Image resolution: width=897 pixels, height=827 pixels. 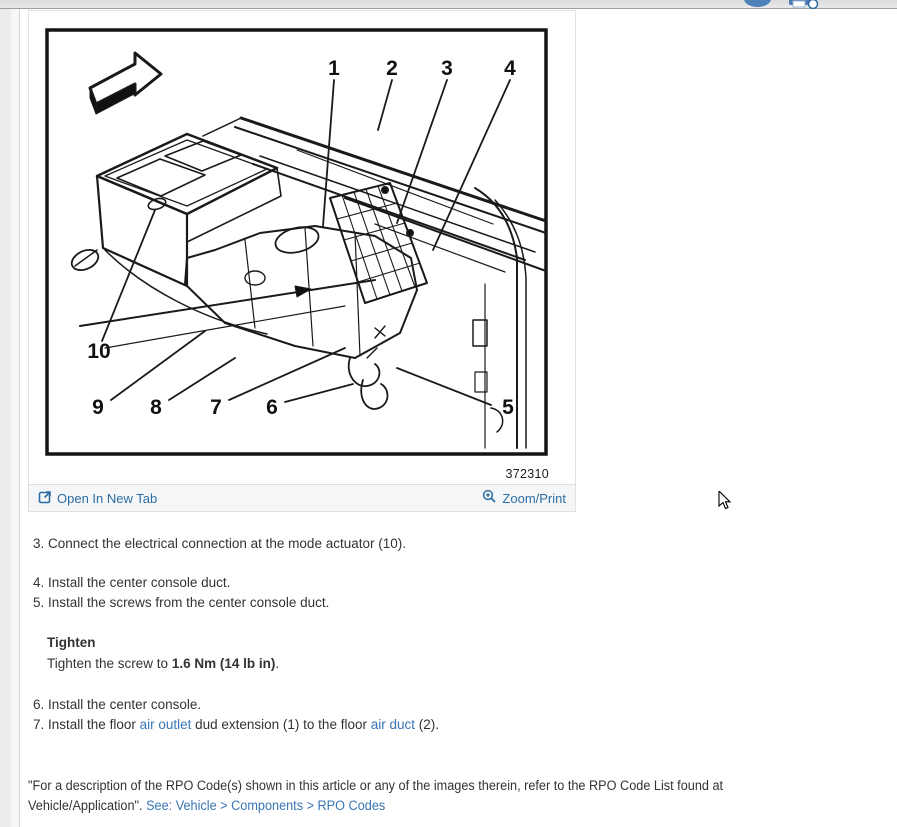 I want to click on tighten-spec: Tighten the screw to 1.6 Nm (14 lb in)., so click(x=163, y=663).